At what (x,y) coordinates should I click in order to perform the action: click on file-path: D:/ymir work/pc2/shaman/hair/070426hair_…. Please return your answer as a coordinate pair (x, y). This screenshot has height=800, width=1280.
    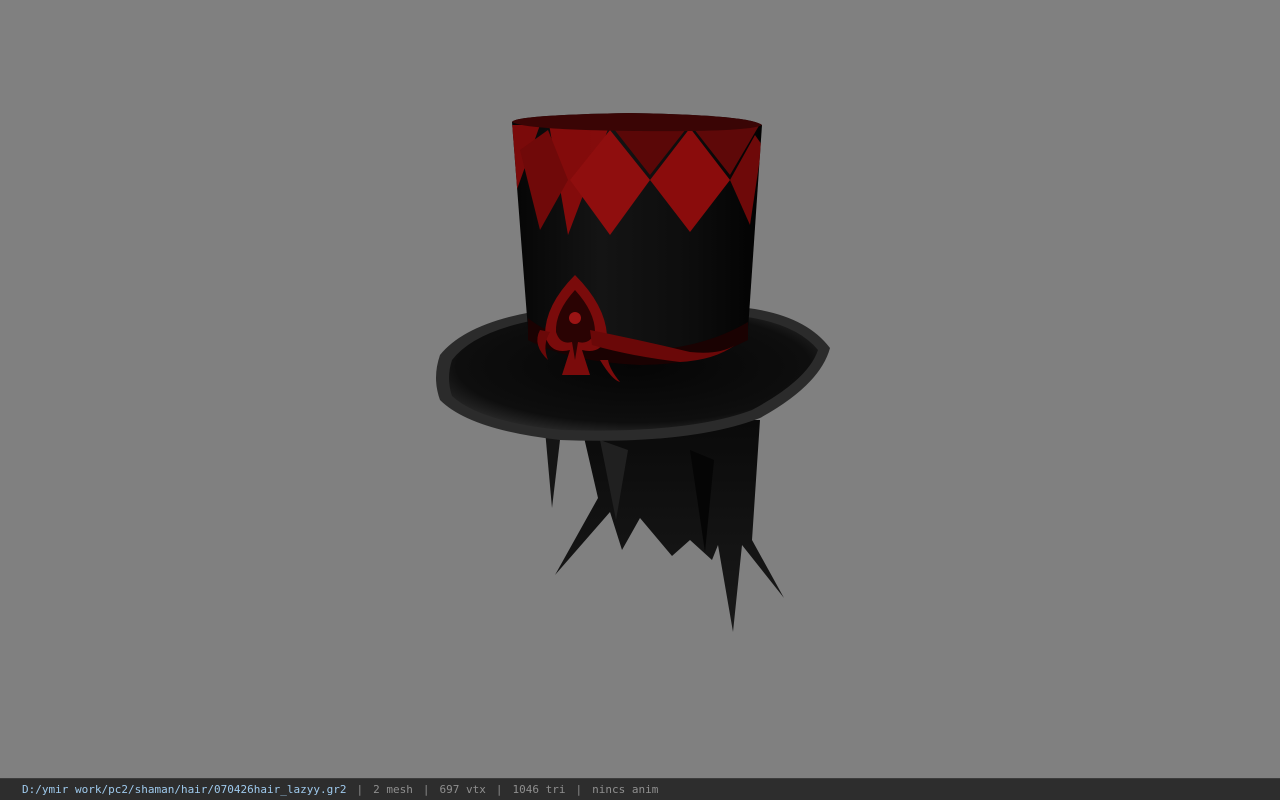
    Looking at the image, I should click on (184, 789).